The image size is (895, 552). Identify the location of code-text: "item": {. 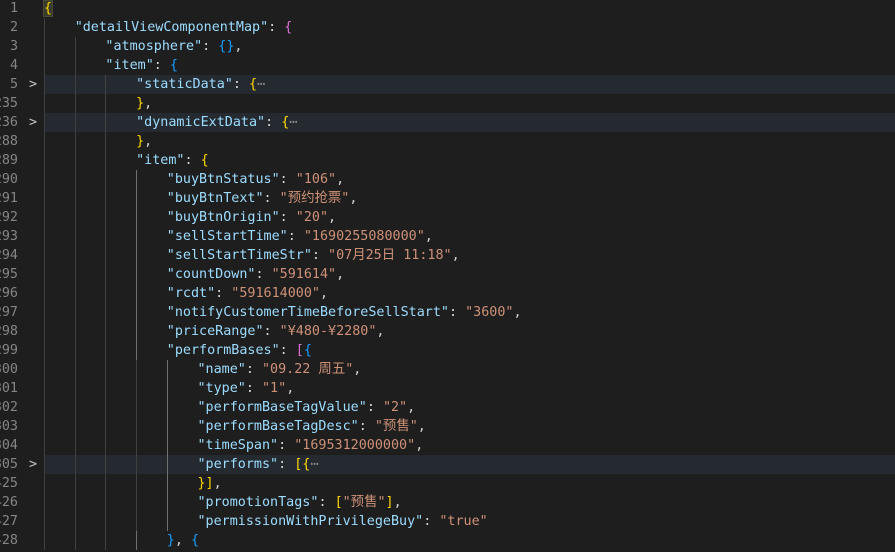
(172, 160).